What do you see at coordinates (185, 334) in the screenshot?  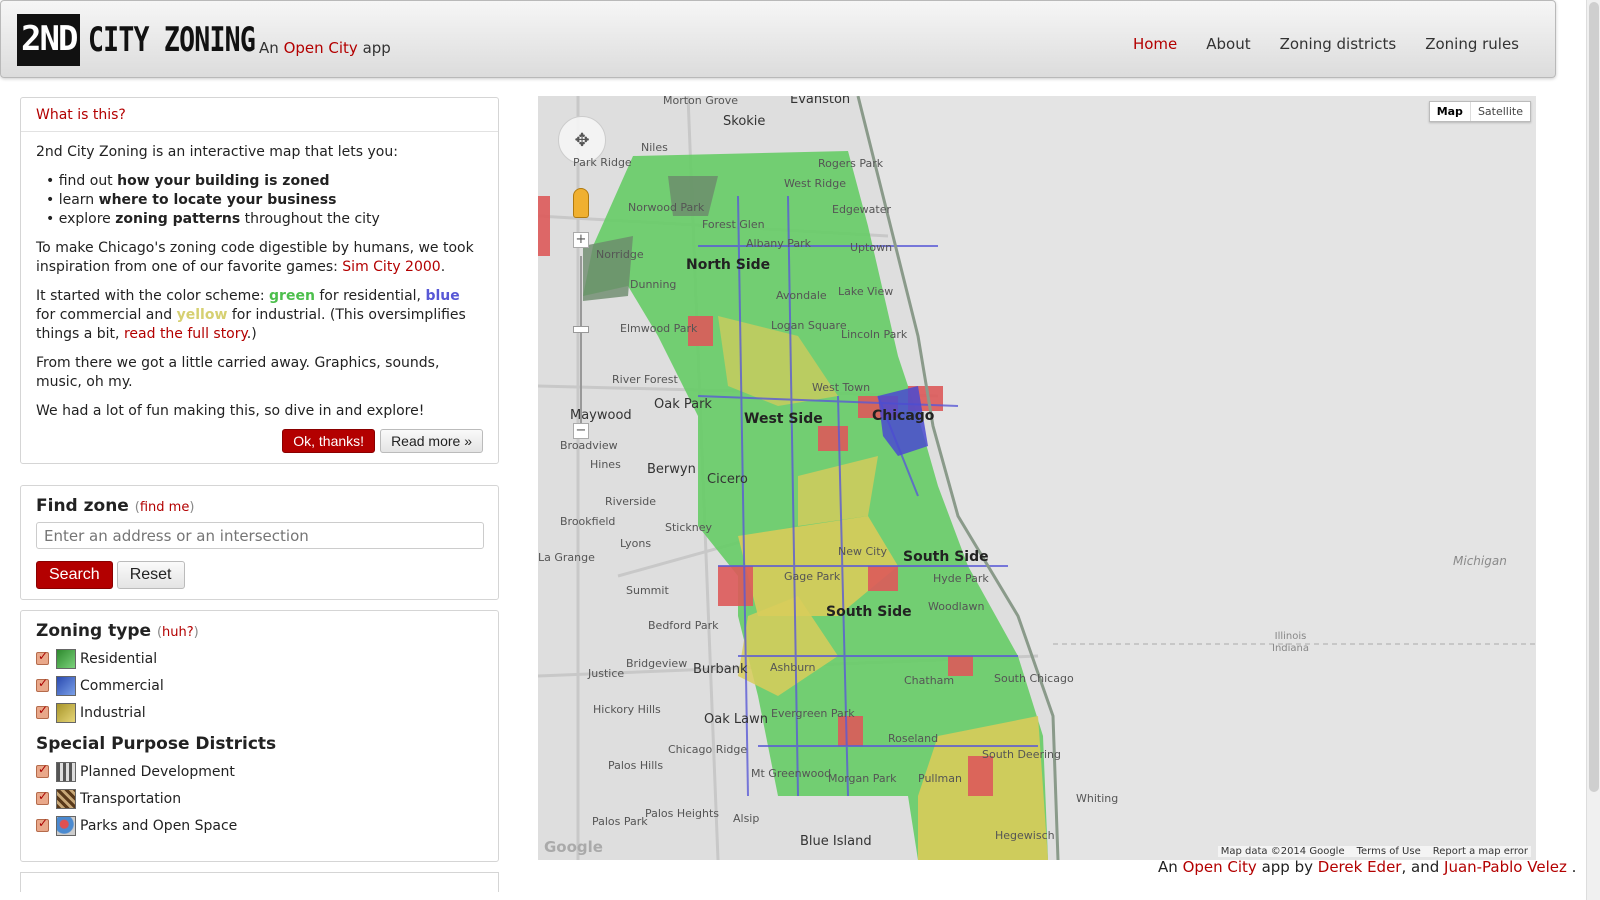 I see `full-story-link: read the full story` at bounding box center [185, 334].